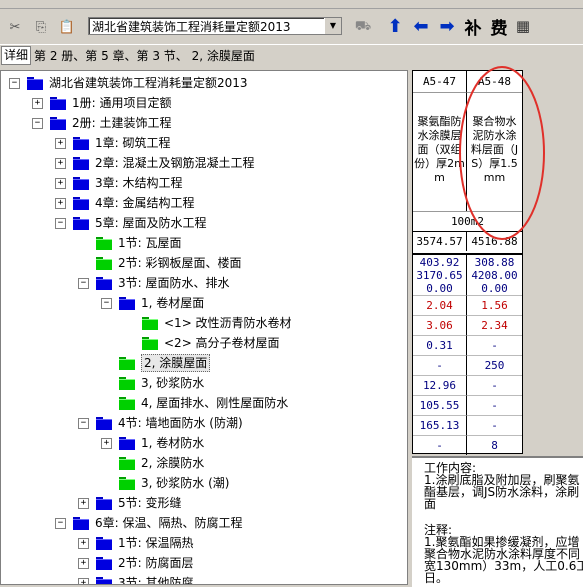 This screenshot has height=587, width=583. What do you see at coordinates (494, 325) in the screenshot?
I see `consumption-cell: 2.34` at bounding box center [494, 325].